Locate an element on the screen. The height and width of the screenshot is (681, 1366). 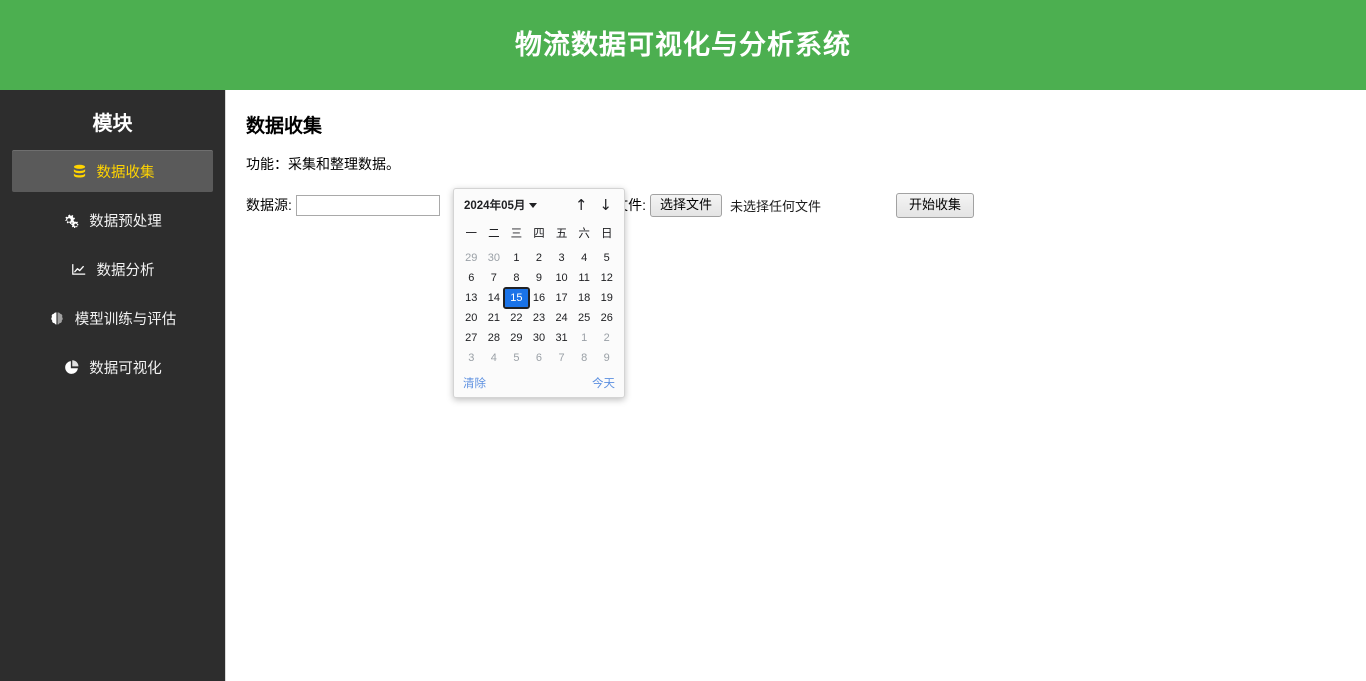
submit-wrapper: 开始收集 is located at coordinates (935, 205).